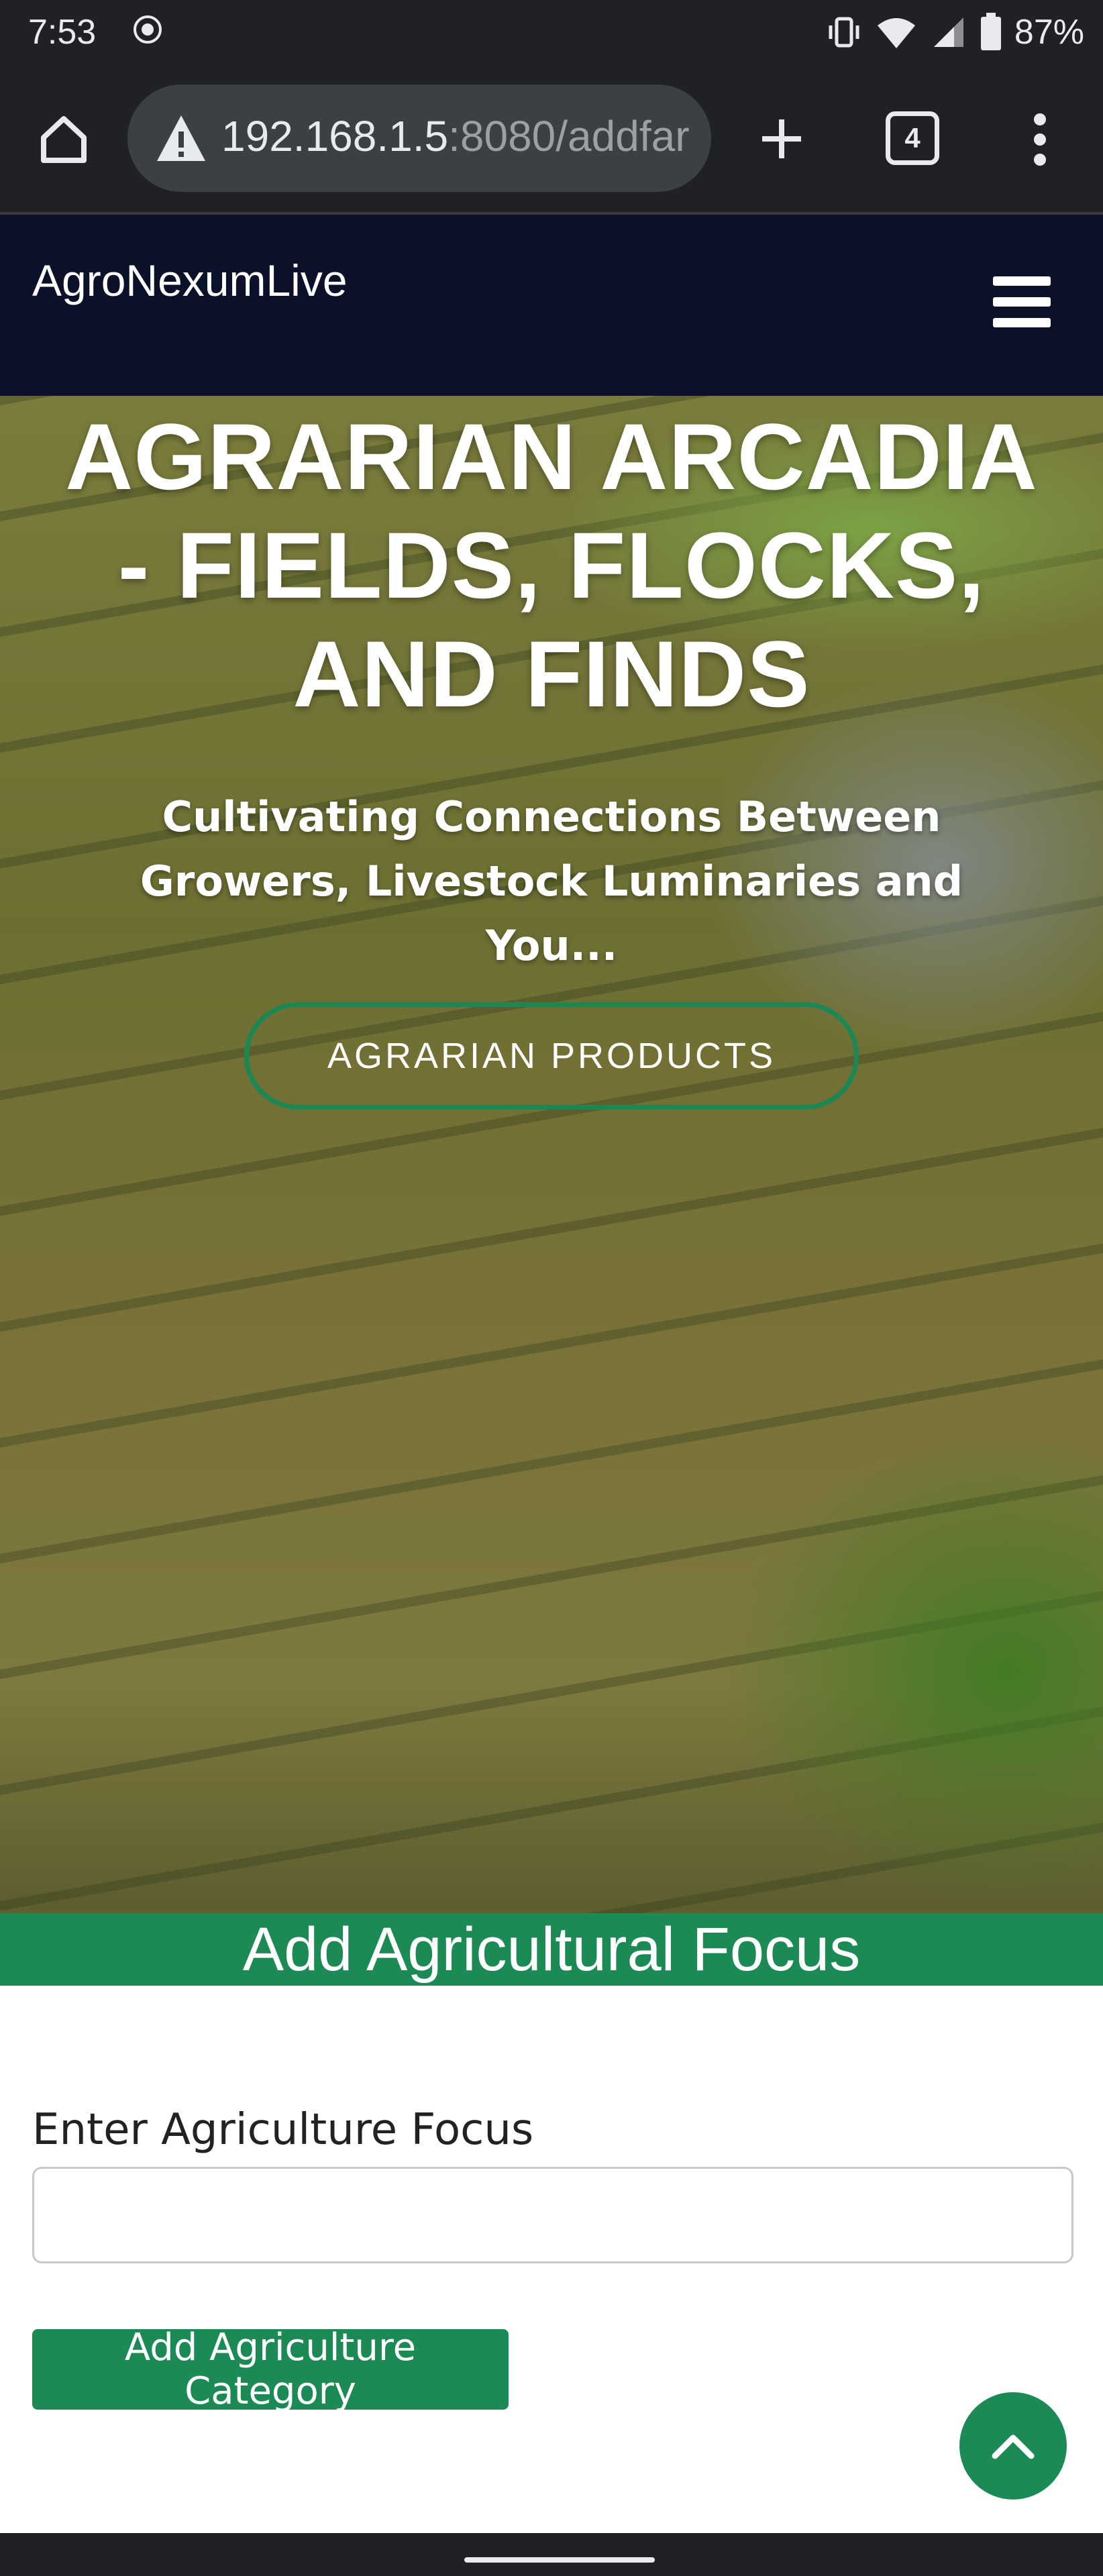  I want to click on chevron-up-icon, so click(1014, 2446).